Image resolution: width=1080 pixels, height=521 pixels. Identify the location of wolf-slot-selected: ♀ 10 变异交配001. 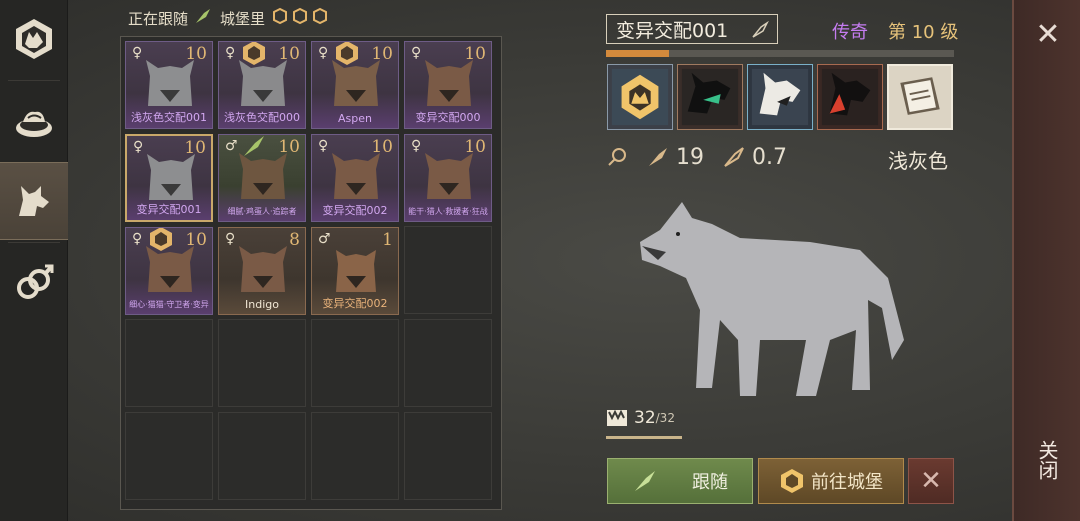
(169, 178).